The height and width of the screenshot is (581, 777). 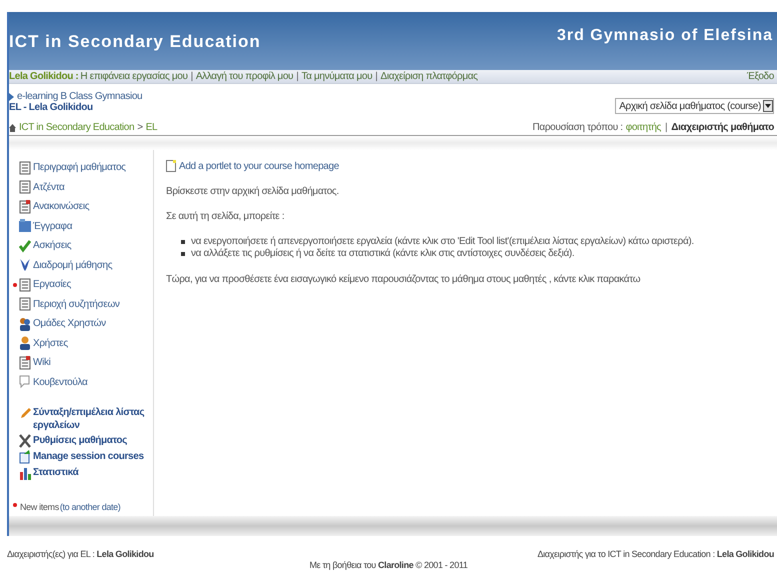 I want to click on user-name: Lela Golikidou :, so click(x=43, y=76).